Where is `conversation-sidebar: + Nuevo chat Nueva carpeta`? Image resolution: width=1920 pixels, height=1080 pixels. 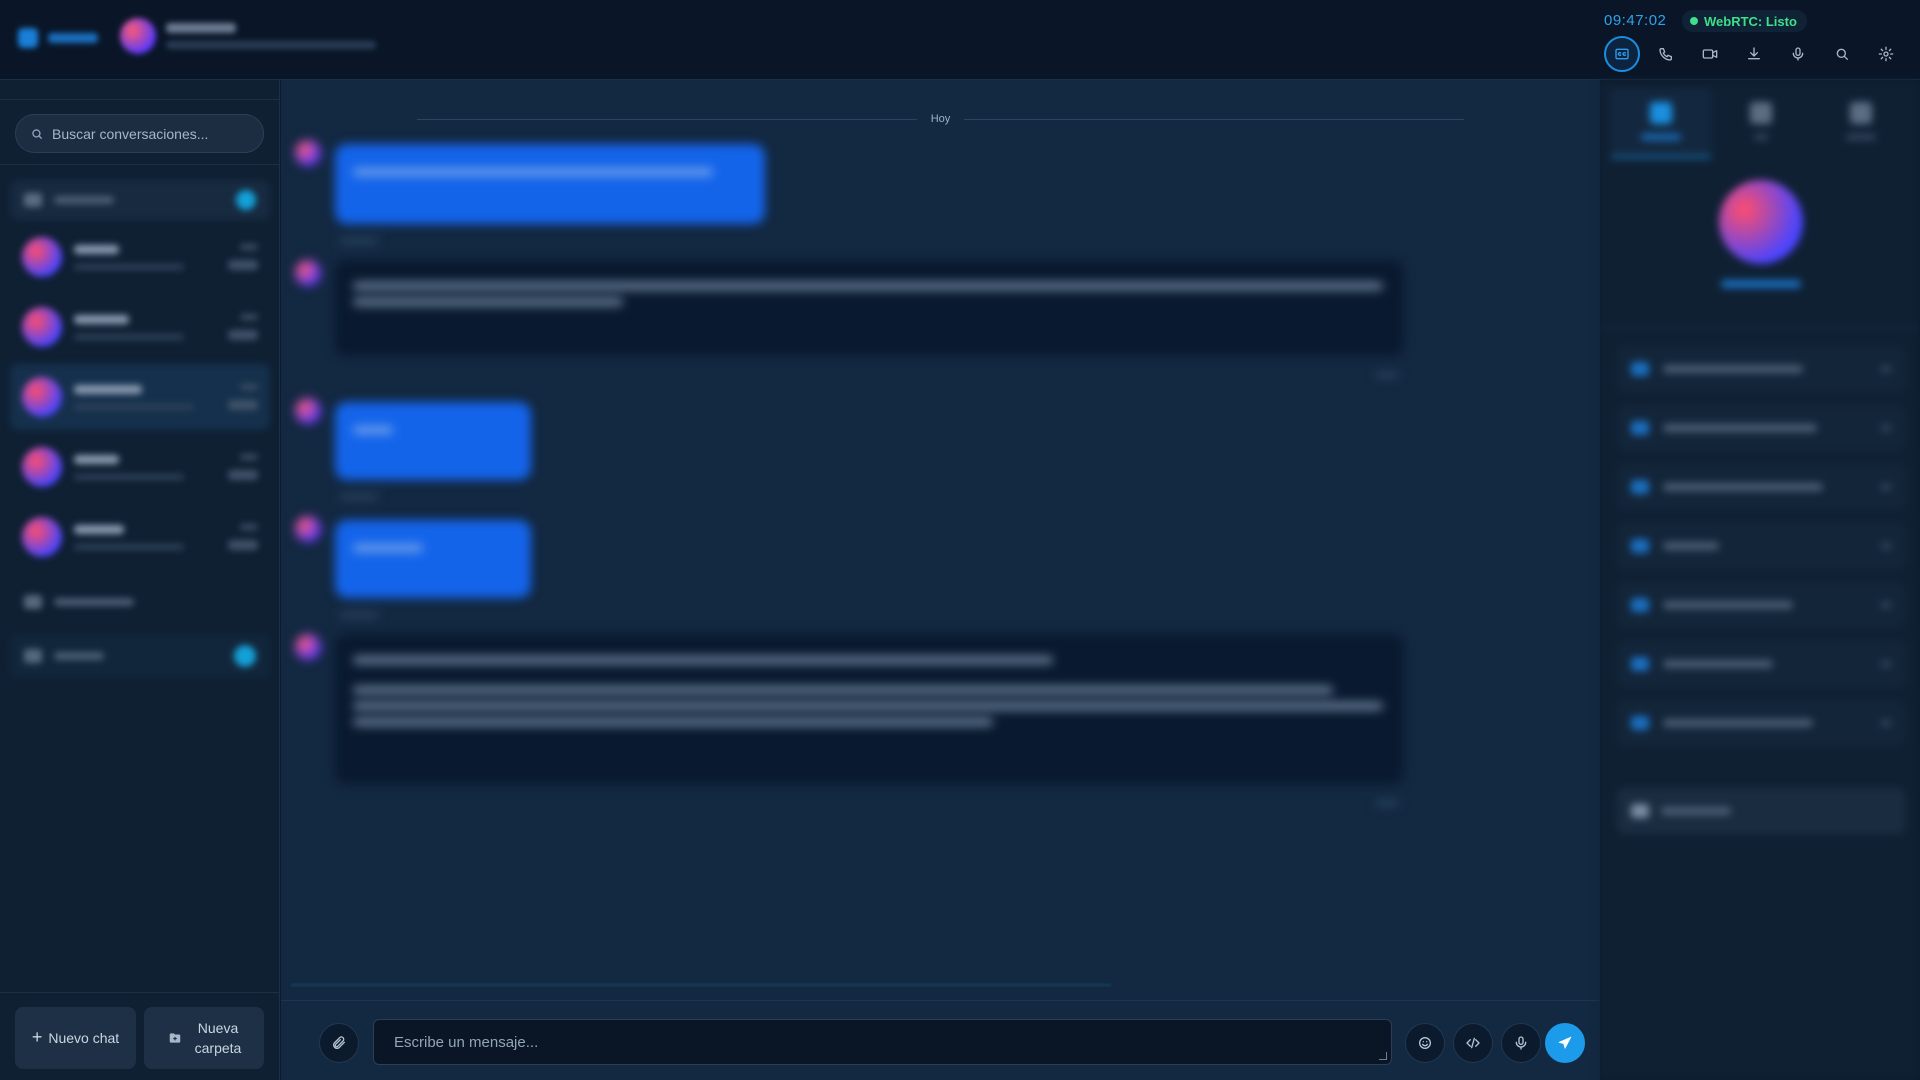 conversation-sidebar: + Nuevo chat Nueva carpeta is located at coordinates (140, 580).